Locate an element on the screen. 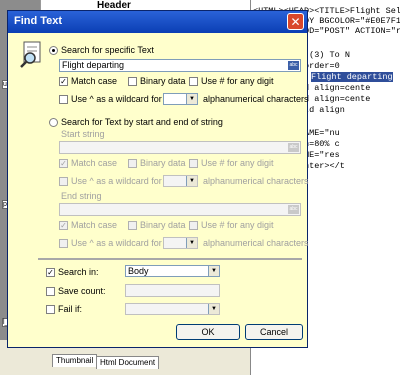  end-use-caret-label: Use ^ as a wildcard for is located at coordinates (116, 243).